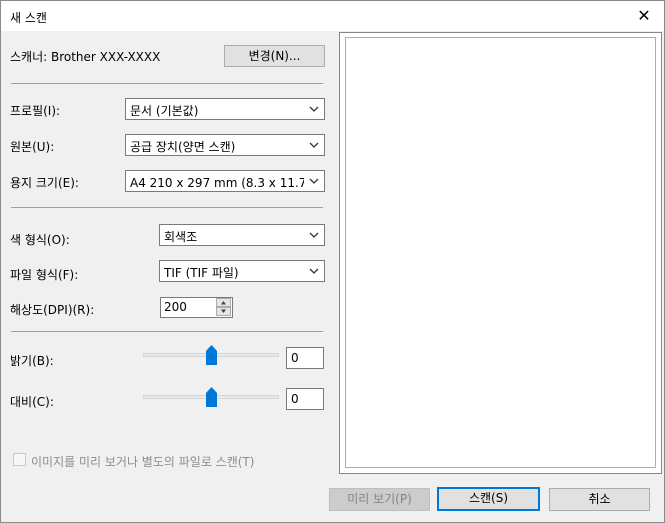 The image size is (665, 523). I want to click on brightness-label: 밝기(B):, so click(32, 361).